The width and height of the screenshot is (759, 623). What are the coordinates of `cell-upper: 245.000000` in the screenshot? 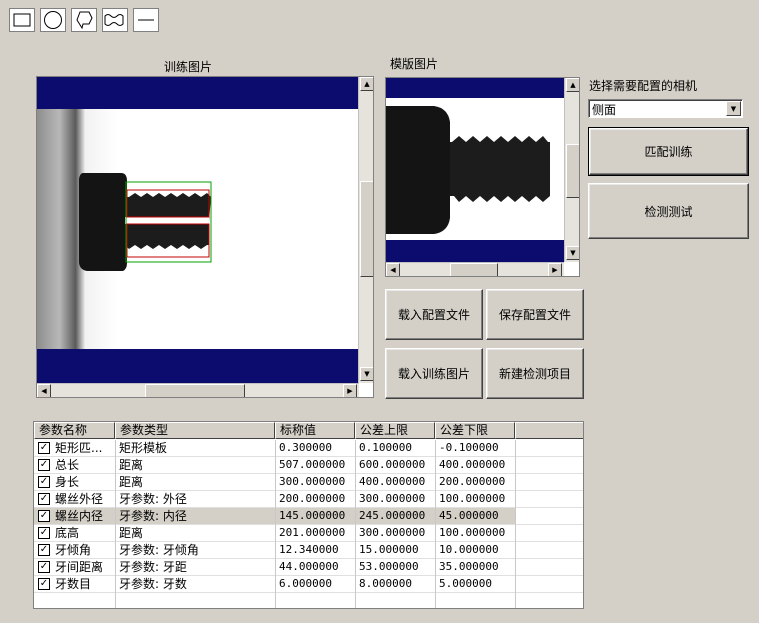 It's located at (392, 515).